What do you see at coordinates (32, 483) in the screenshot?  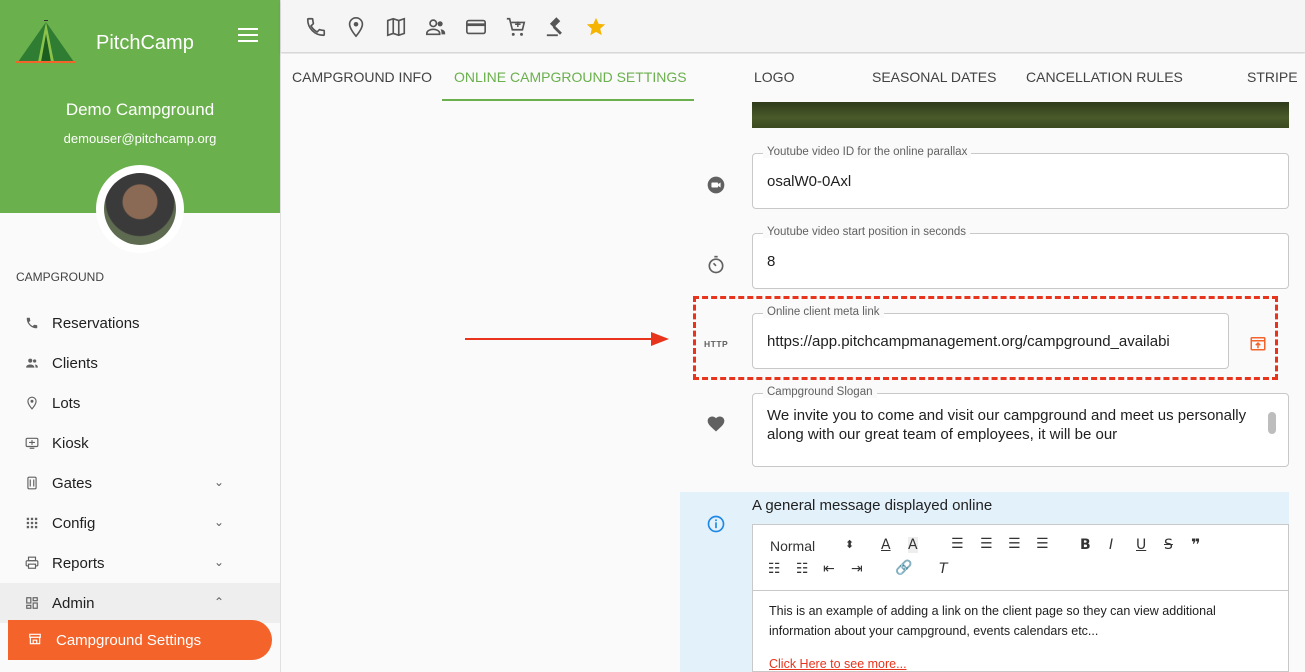 I see `gate-icon` at bounding box center [32, 483].